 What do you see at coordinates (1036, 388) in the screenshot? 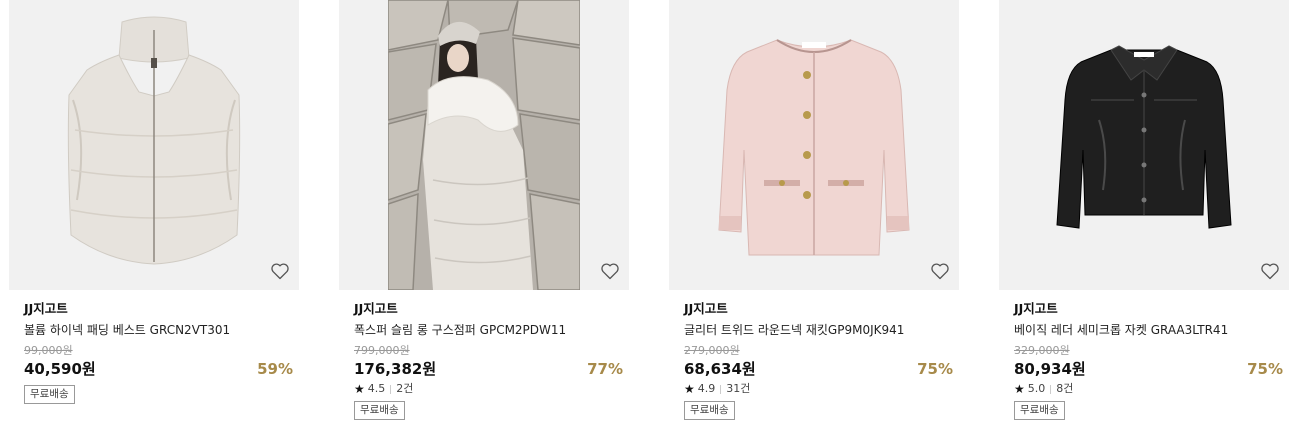
I see `rating-score: 5.0` at bounding box center [1036, 388].